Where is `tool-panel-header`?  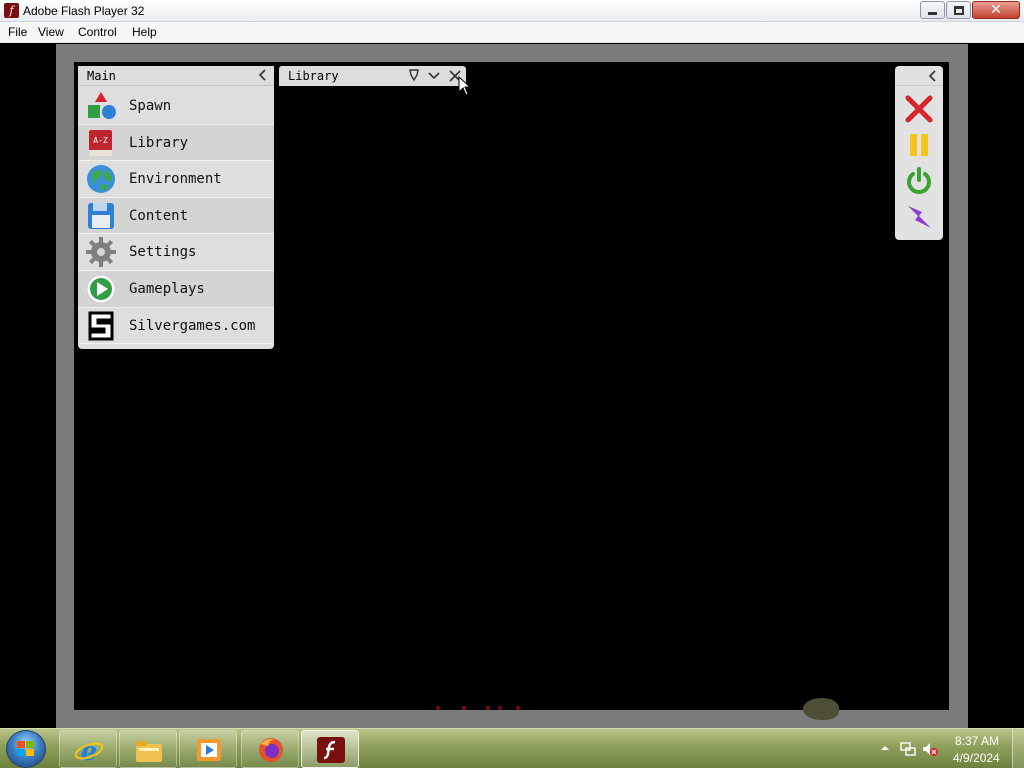
tool-panel-header is located at coordinates (919, 76).